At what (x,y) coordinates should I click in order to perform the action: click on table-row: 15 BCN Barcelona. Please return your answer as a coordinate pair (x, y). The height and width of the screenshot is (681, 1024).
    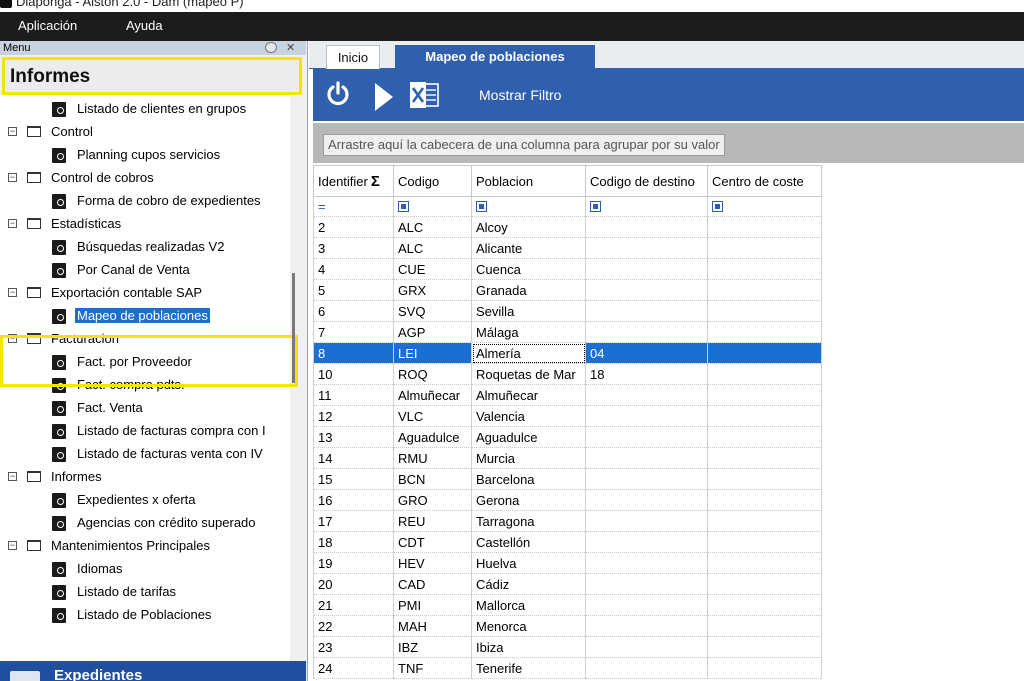
    Looking at the image, I should click on (567, 479).